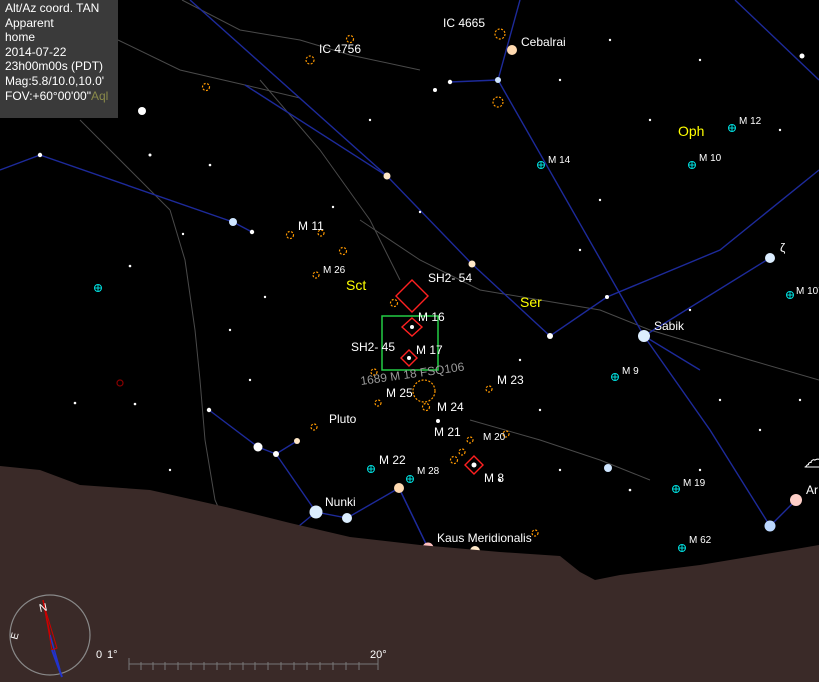 This screenshot has width=819, height=682. Describe the element at coordinates (99, 655) in the screenshot. I see `scale-start: 0` at that location.